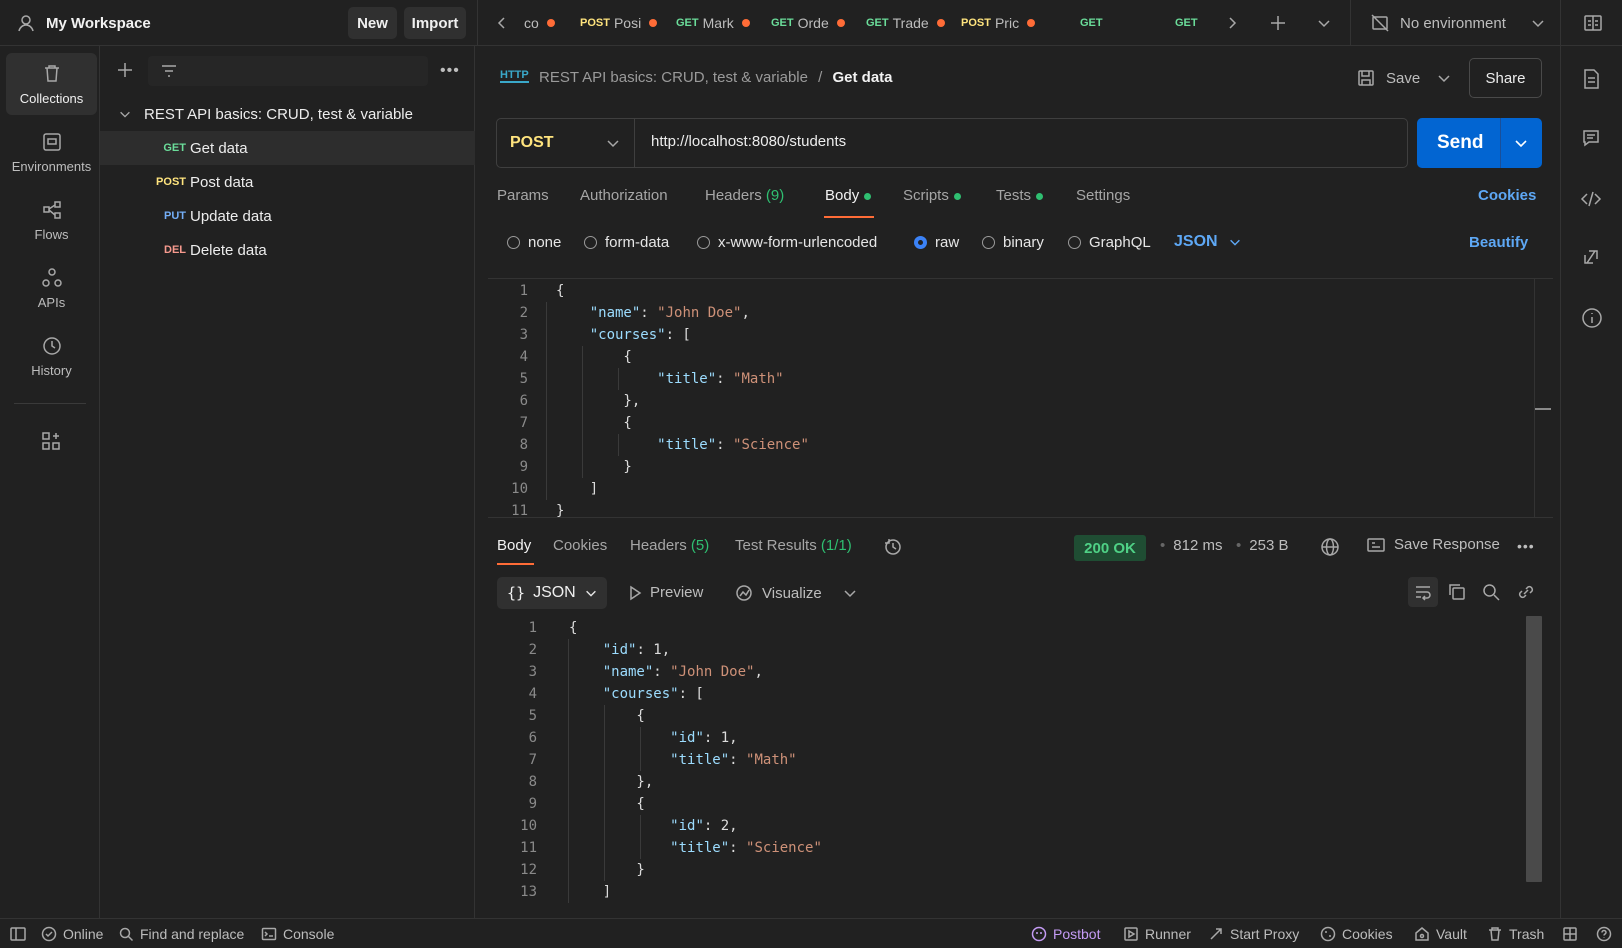  What do you see at coordinates (450, 71) in the screenshot?
I see `sidebar-more-icon: •••` at bounding box center [450, 71].